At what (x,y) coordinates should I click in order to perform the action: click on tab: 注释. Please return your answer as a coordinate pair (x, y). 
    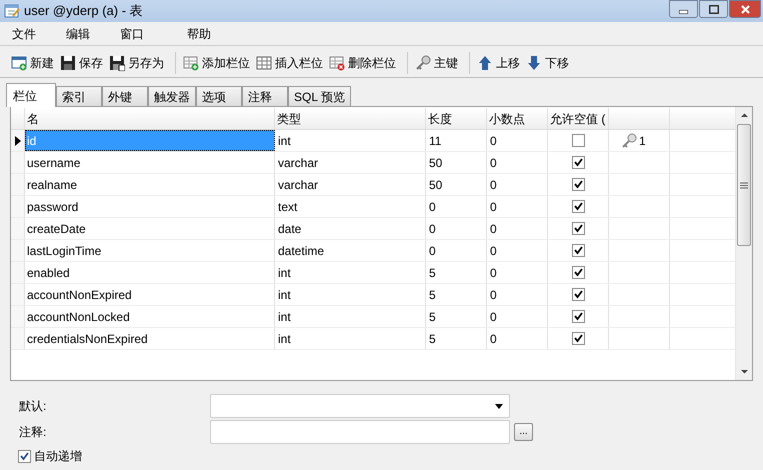
    Looking at the image, I should click on (265, 96).